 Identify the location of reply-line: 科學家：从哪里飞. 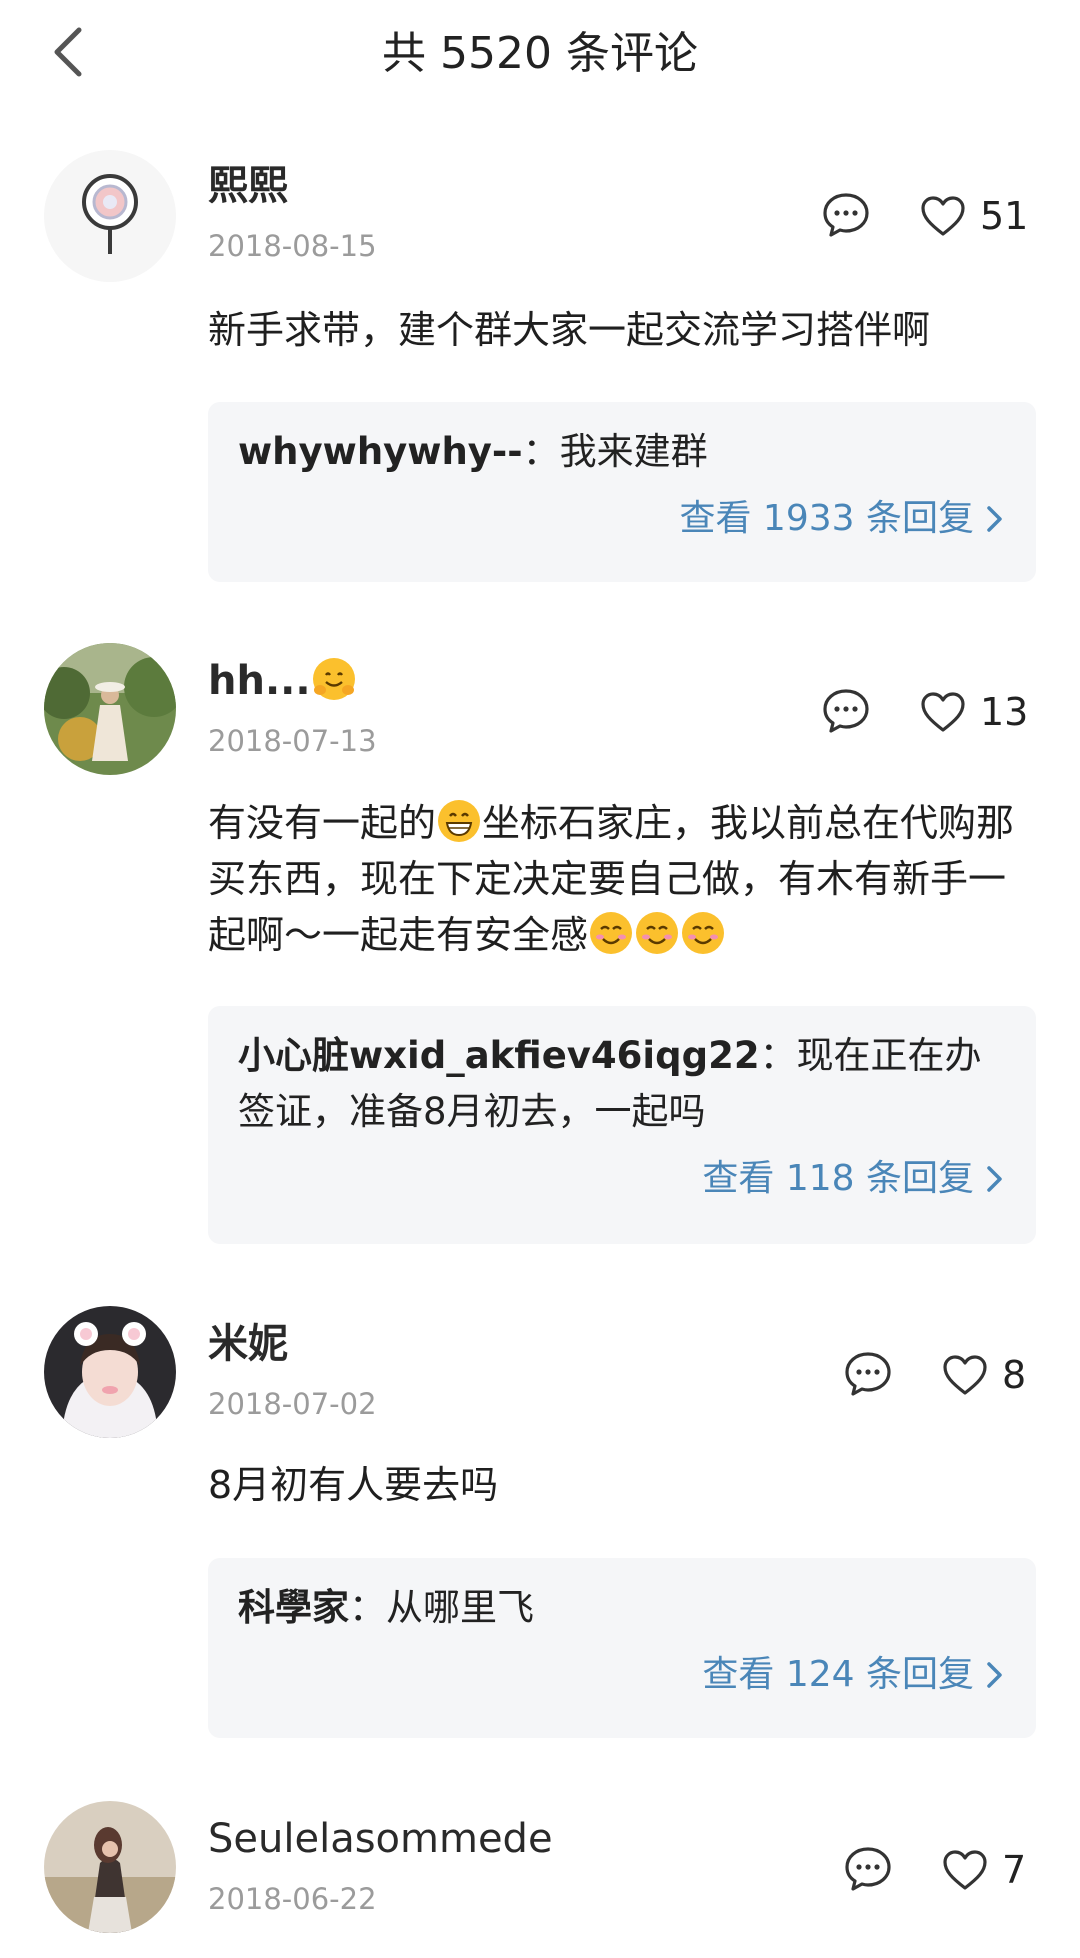
(386, 1607).